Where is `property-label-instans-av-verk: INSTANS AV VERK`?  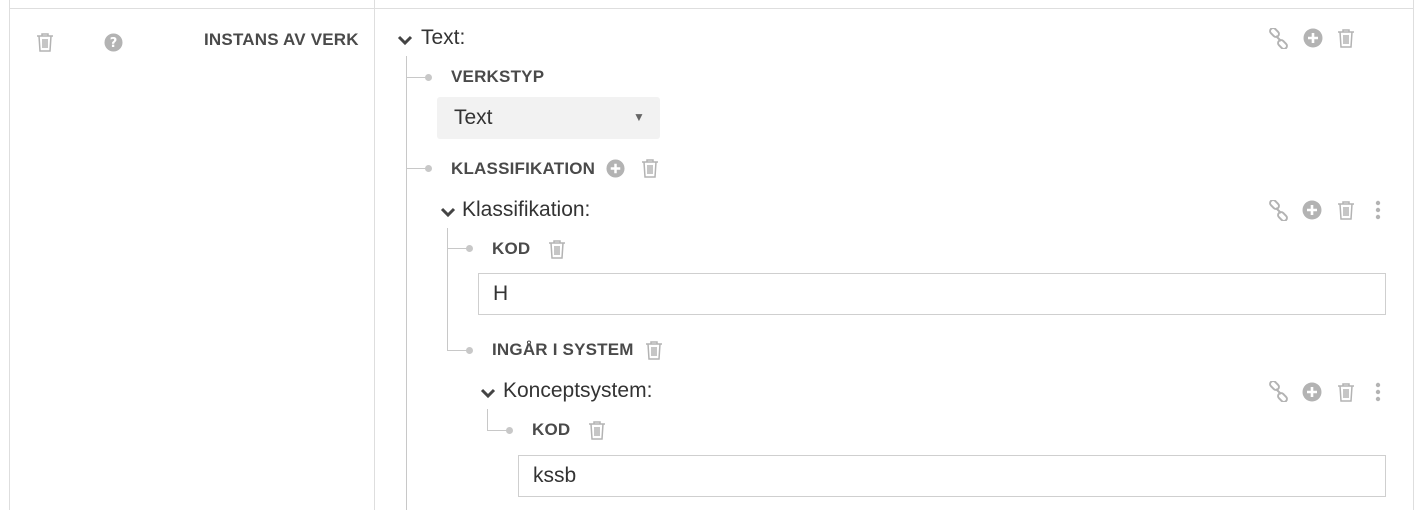 property-label-instans-av-verk: INSTANS AV VERK is located at coordinates (281, 39).